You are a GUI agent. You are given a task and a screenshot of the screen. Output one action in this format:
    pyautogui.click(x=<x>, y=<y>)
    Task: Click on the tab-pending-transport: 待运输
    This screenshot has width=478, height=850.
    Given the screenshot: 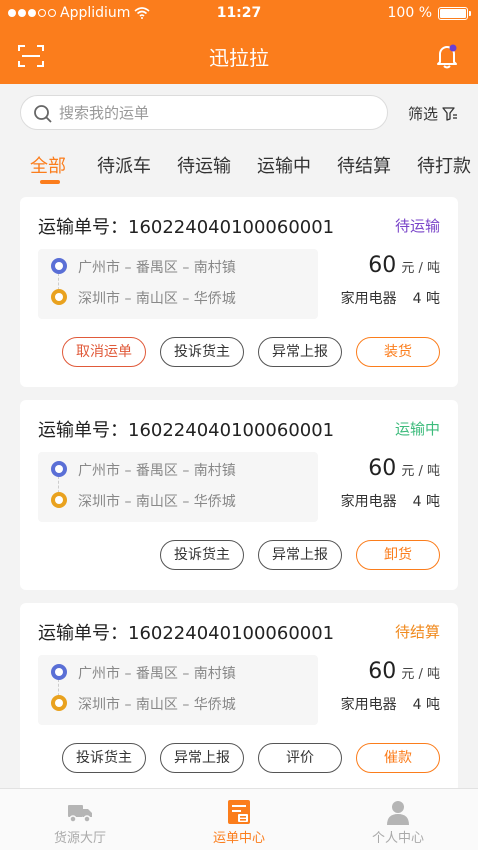 What is the action you would take?
    pyautogui.click(x=204, y=165)
    